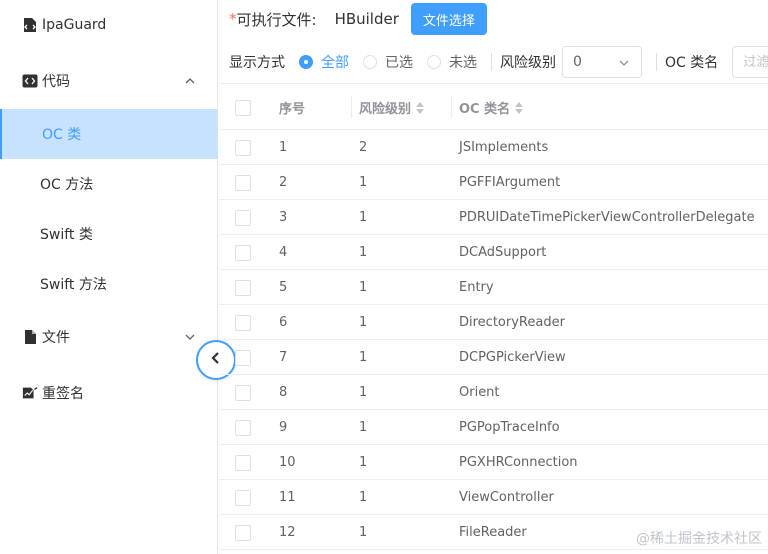  I want to click on cell-text: 12, so click(287, 532).